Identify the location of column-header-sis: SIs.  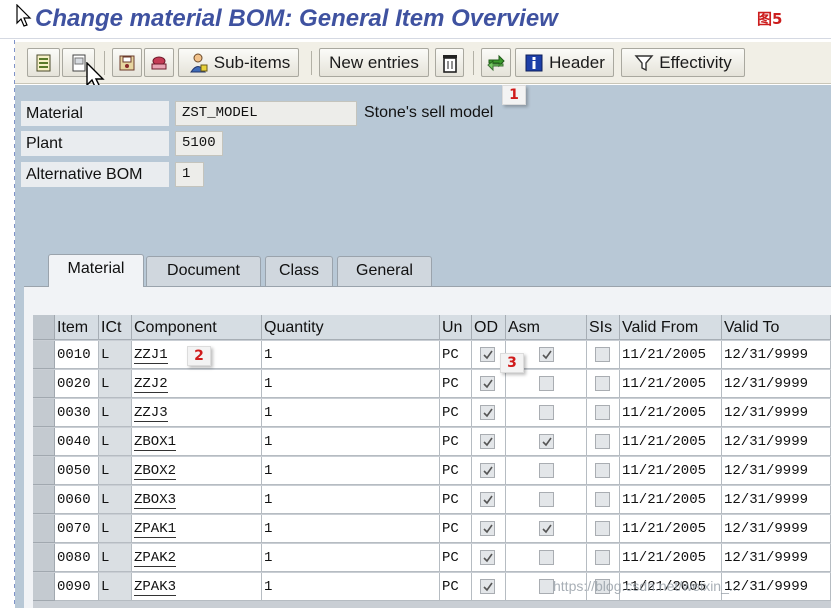
(603, 327).